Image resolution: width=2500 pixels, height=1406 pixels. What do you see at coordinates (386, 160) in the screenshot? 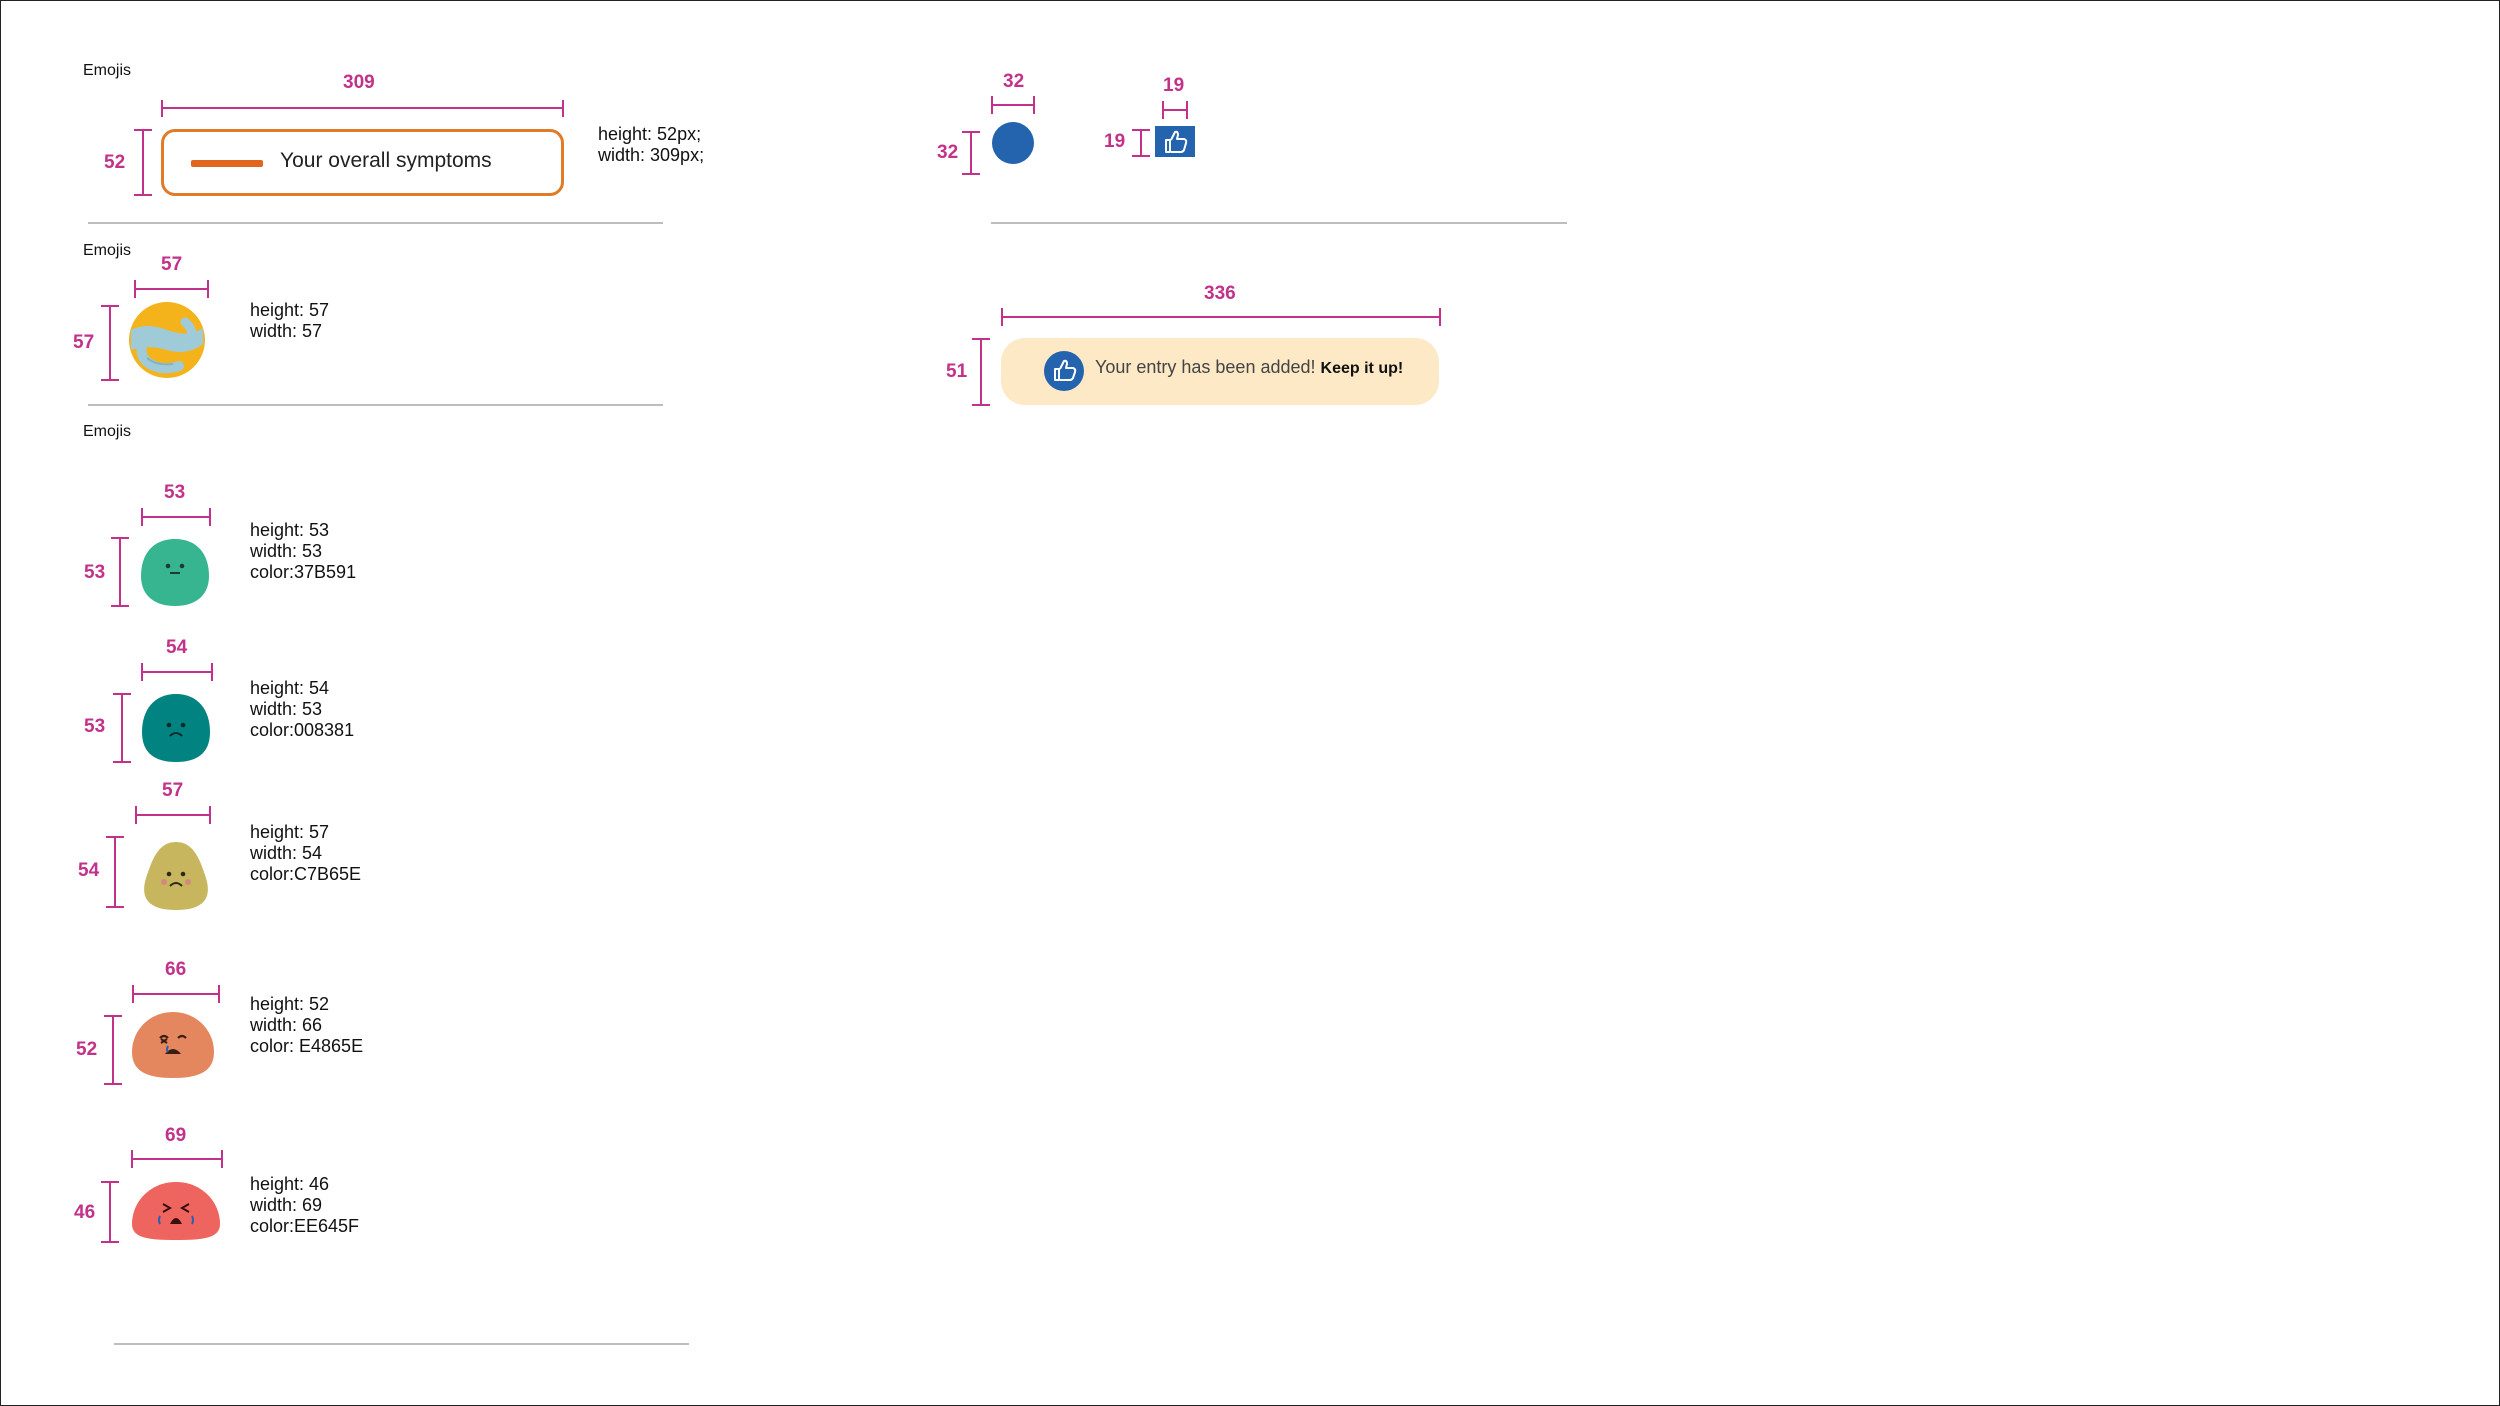
I see `pill-label: Your overall symptoms` at bounding box center [386, 160].